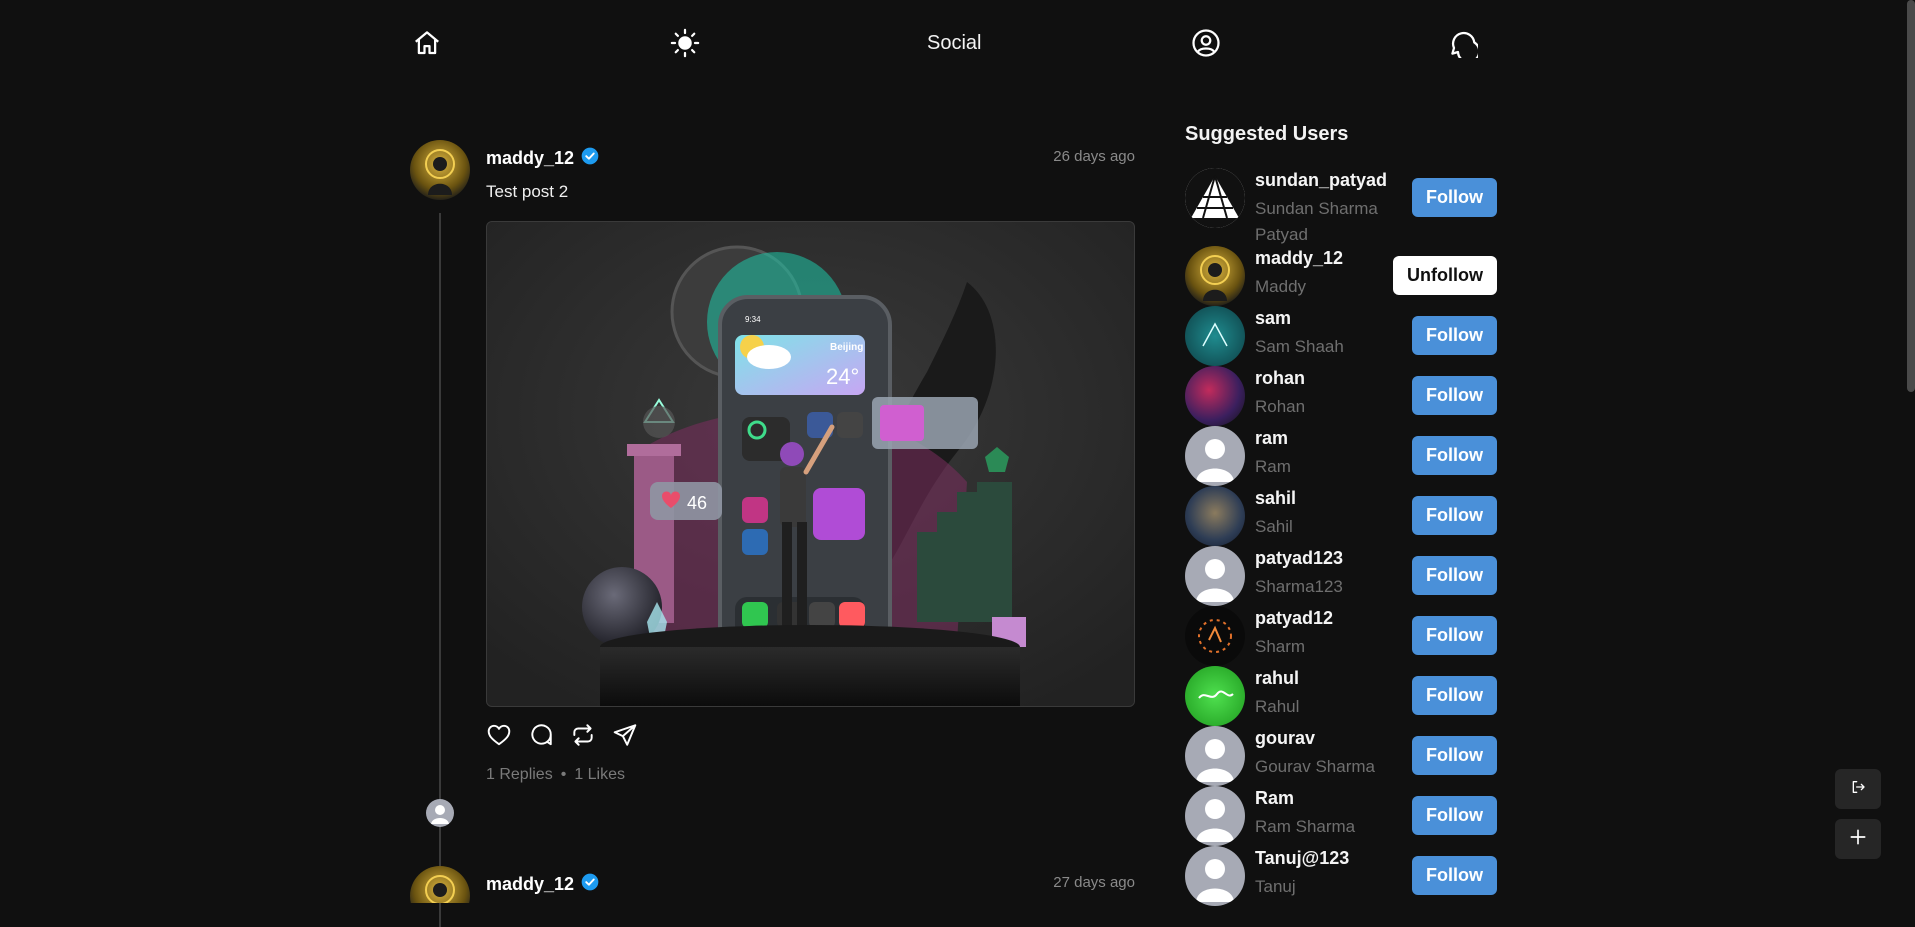 The image size is (1915, 927). I want to click on user-username: gourav, so click(1285, 738).